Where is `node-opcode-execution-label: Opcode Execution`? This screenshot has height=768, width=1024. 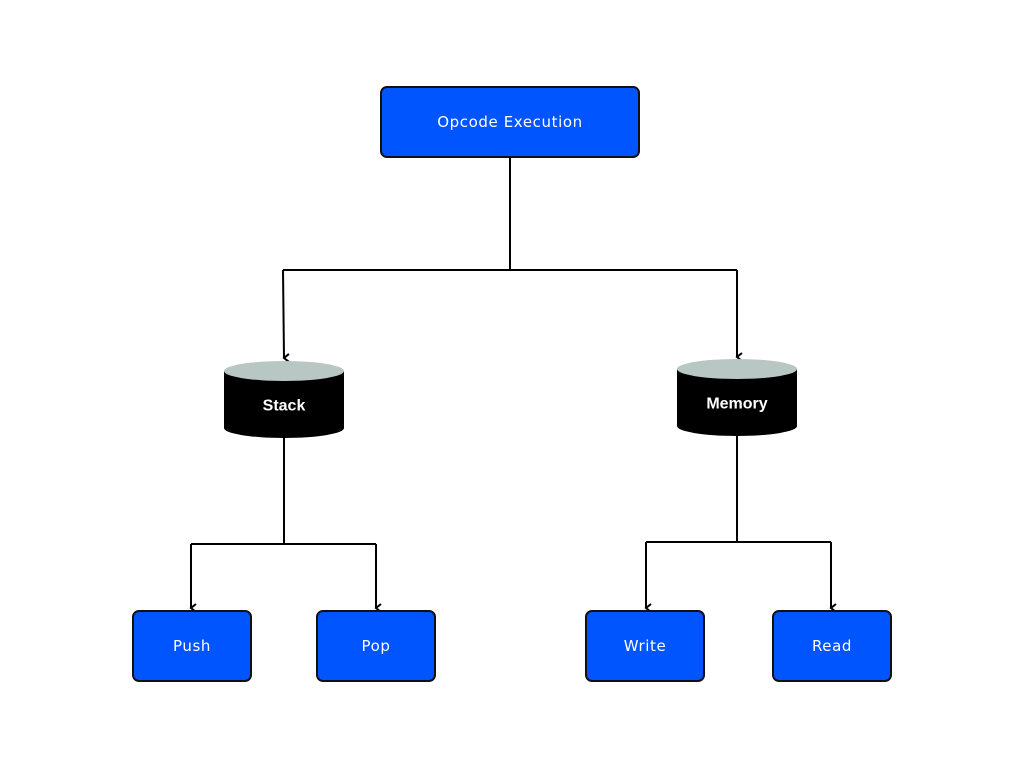 node-opcode-execution-label: Opcode Execution is located at coordinates (509, 122).